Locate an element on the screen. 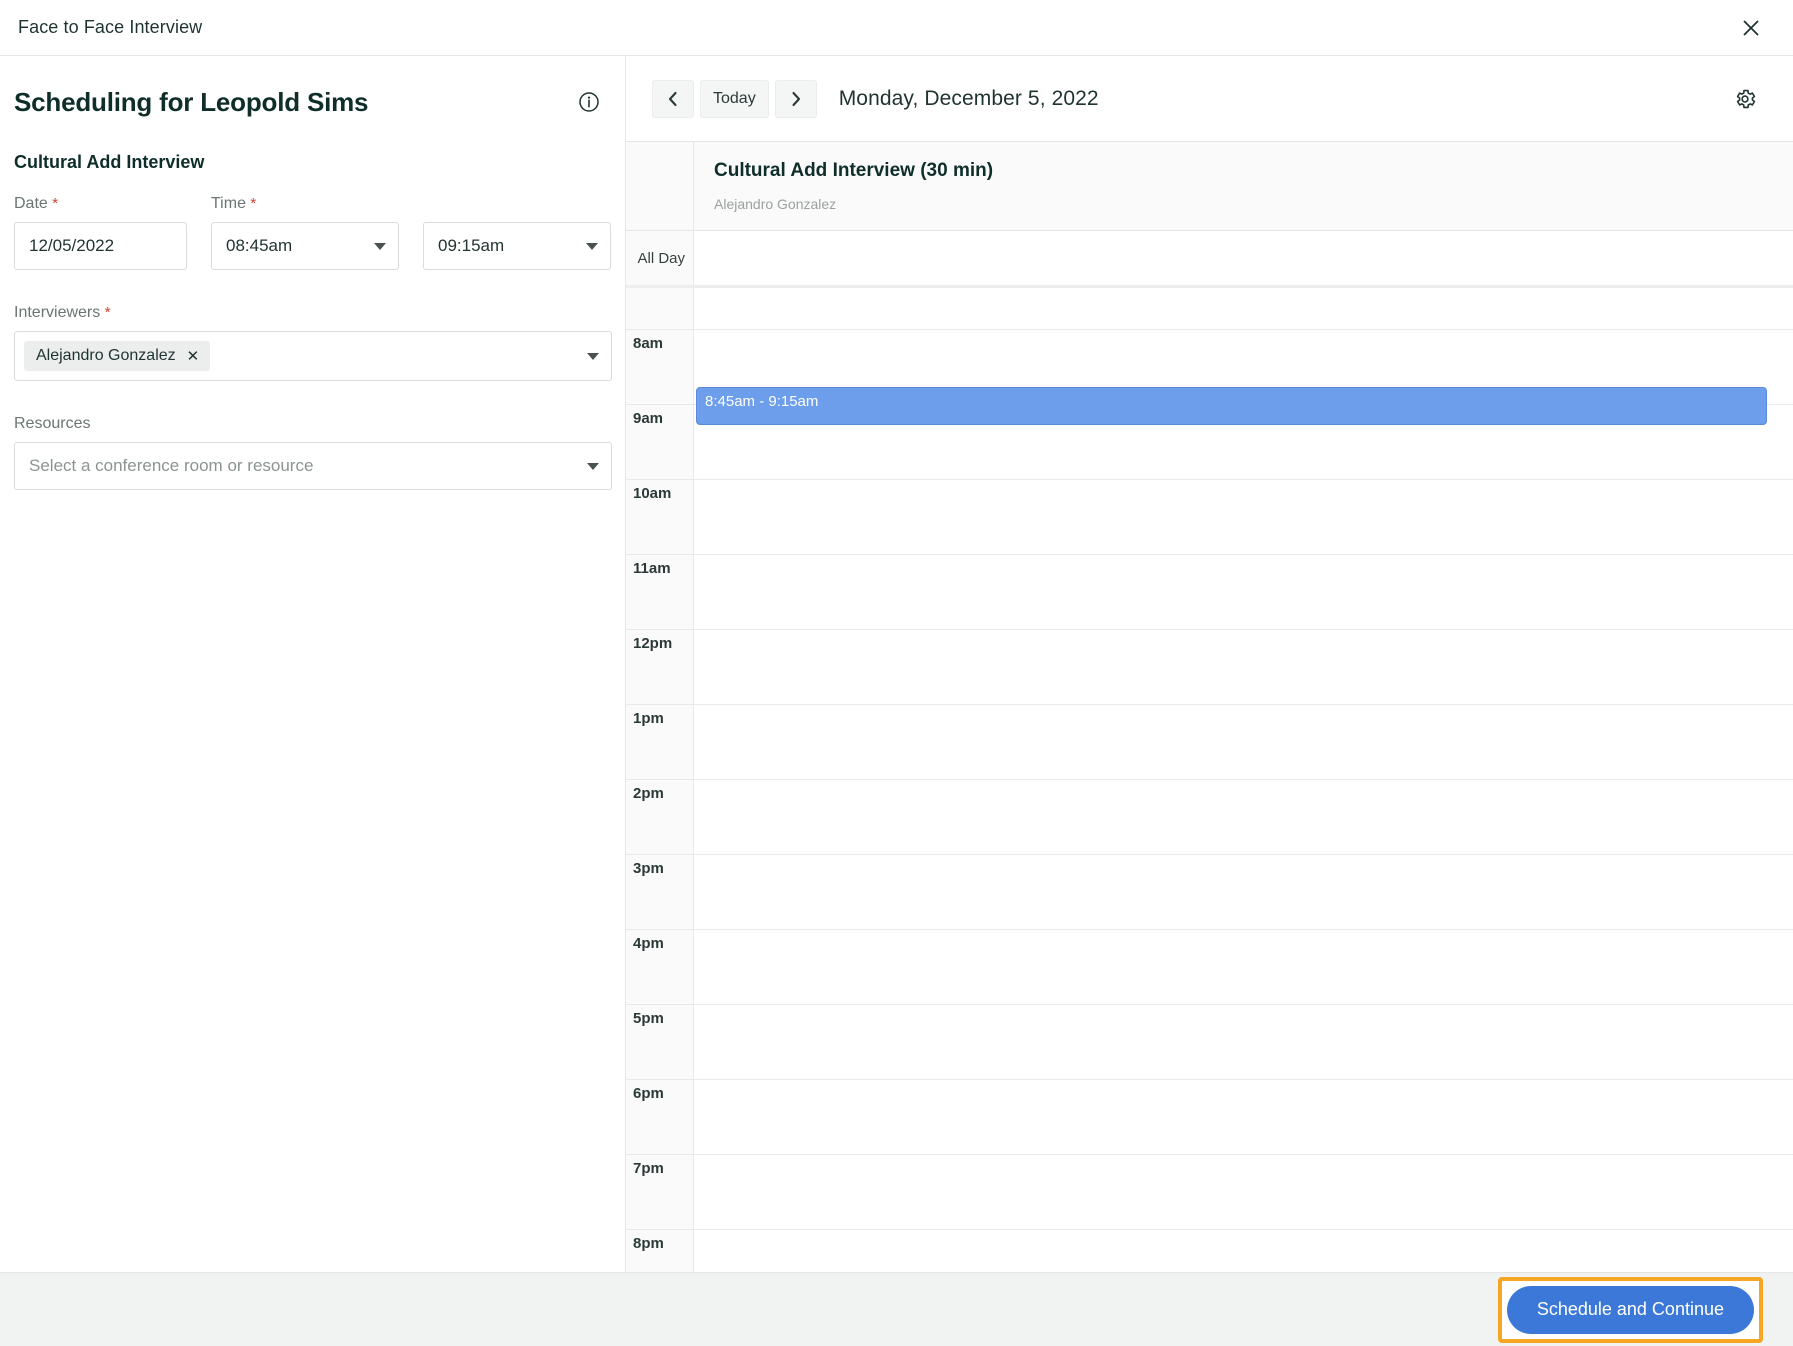 This screenshot has height=1346, width=1793. calendar-nav-group: Today is located at coordinates (734, 98).